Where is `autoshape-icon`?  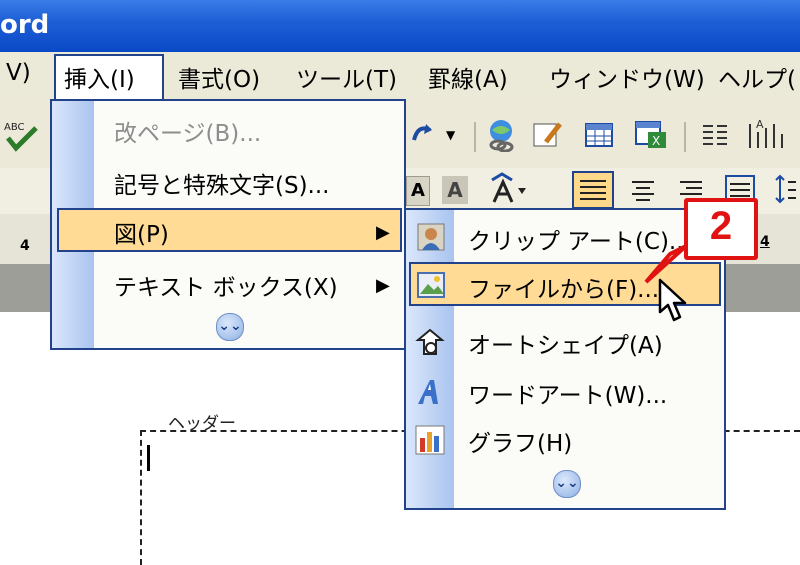 autoshape-icon is located at coordinates (430, 344).